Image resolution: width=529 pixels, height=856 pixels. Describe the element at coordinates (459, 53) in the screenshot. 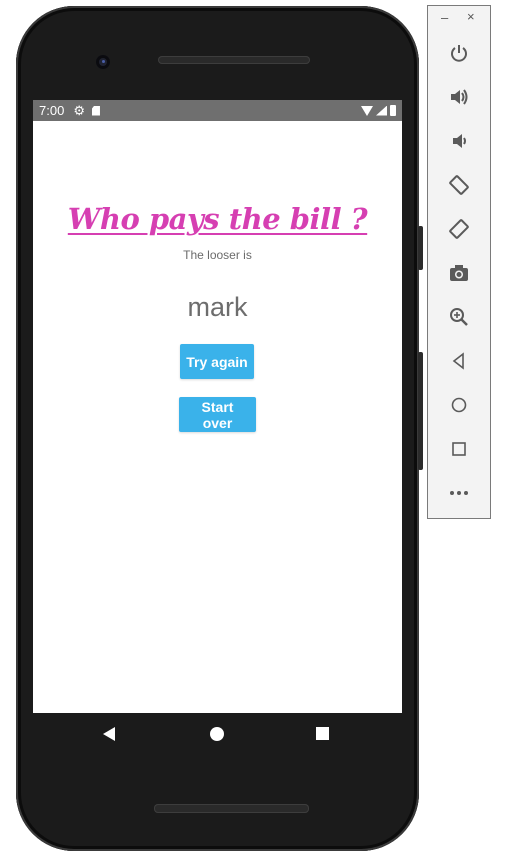

I see `power-icon` at that location.